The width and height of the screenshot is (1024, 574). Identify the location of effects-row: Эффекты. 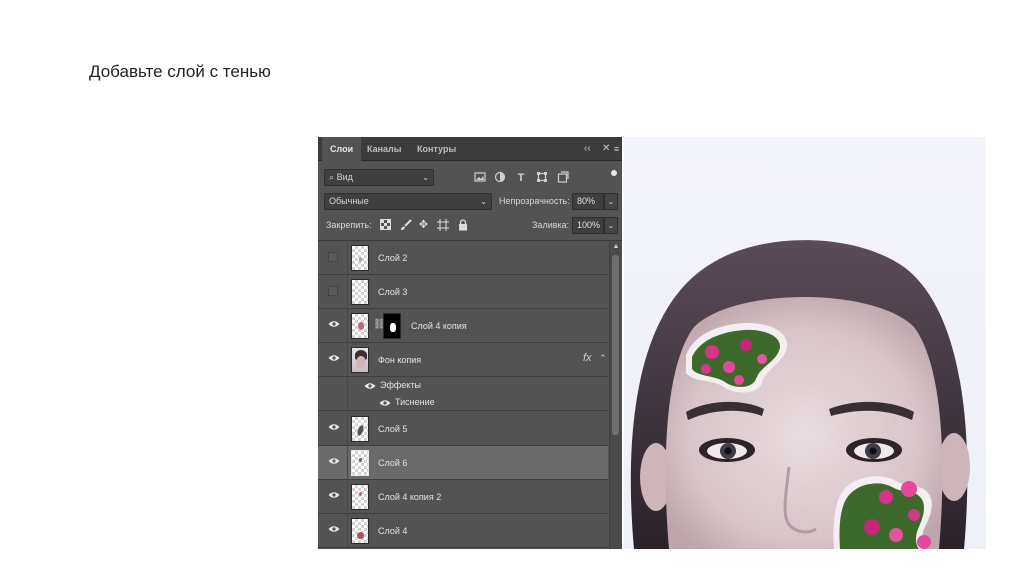
(463, 385).